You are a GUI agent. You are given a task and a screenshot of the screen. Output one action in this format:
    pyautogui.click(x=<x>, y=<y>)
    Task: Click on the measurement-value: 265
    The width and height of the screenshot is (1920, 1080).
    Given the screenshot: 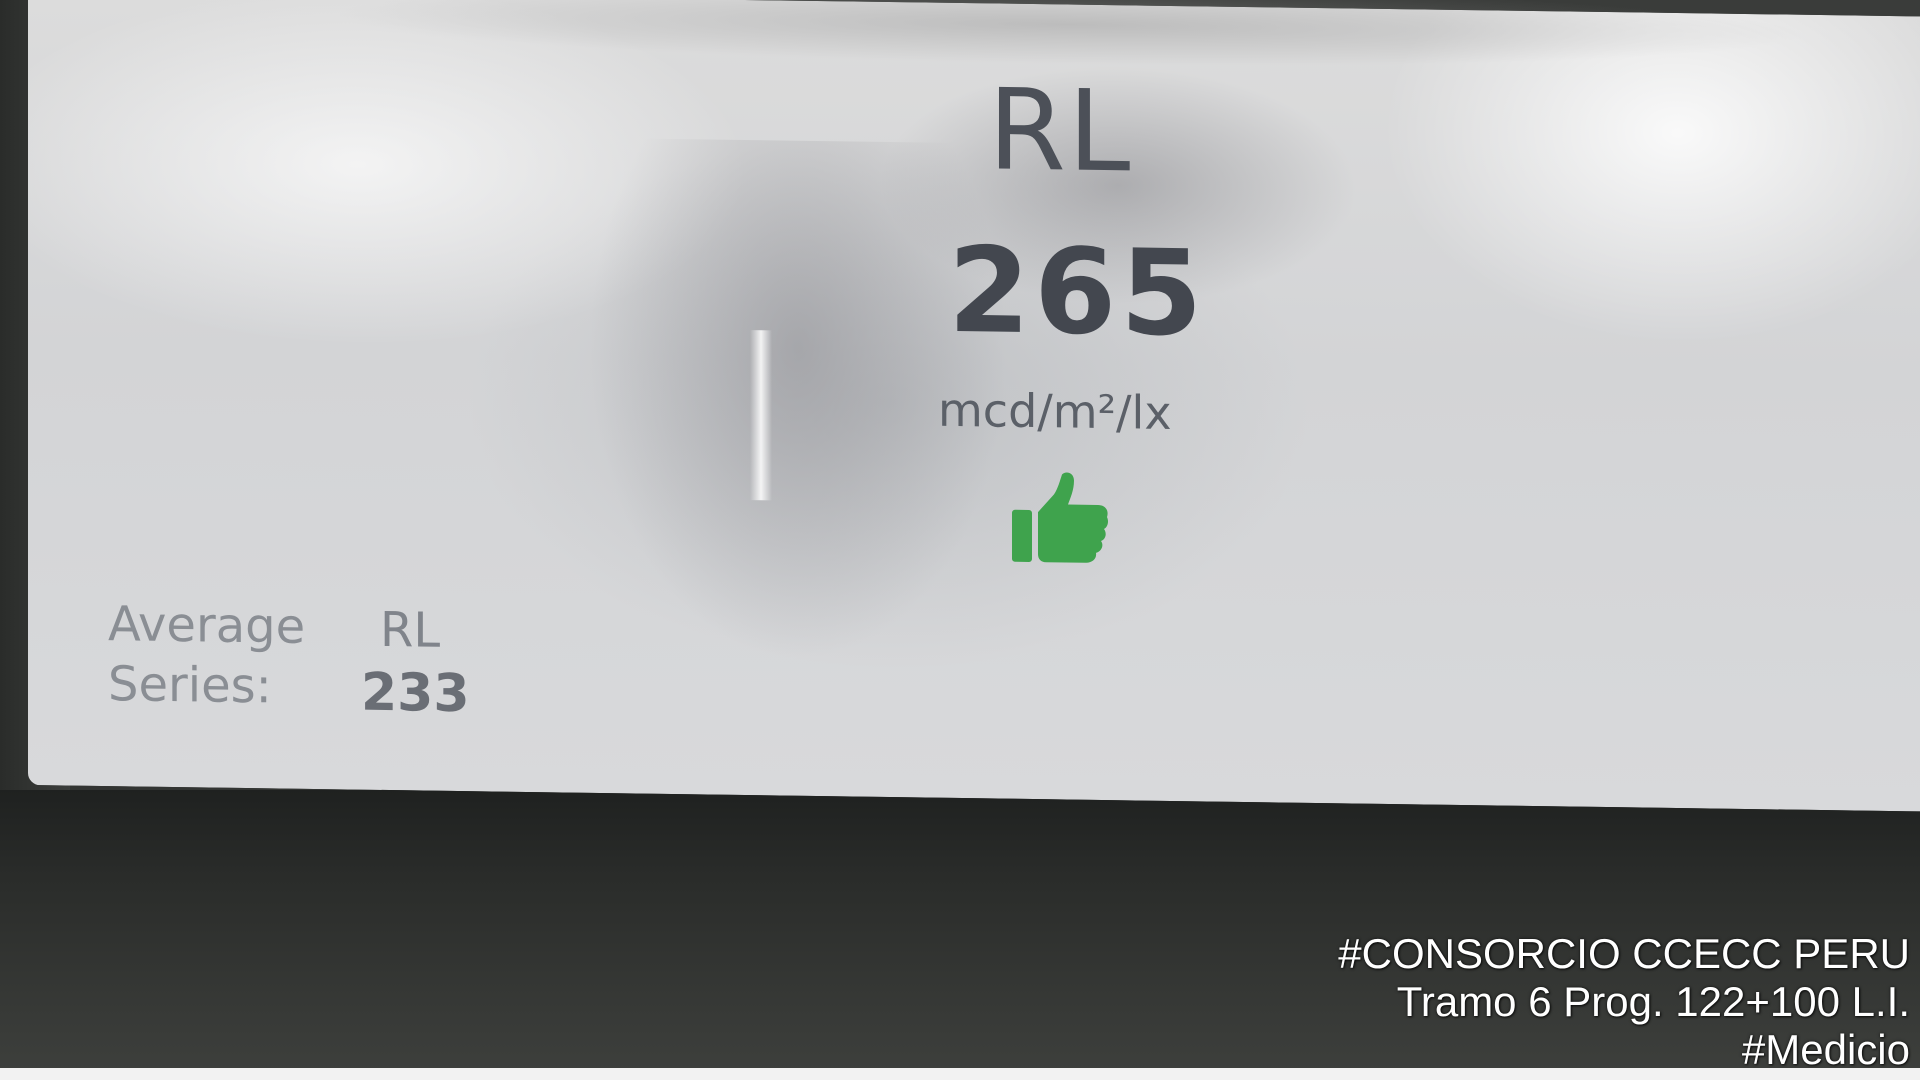 What is the action you would take?
    pyautogui.click(x=1077, y=291)
    